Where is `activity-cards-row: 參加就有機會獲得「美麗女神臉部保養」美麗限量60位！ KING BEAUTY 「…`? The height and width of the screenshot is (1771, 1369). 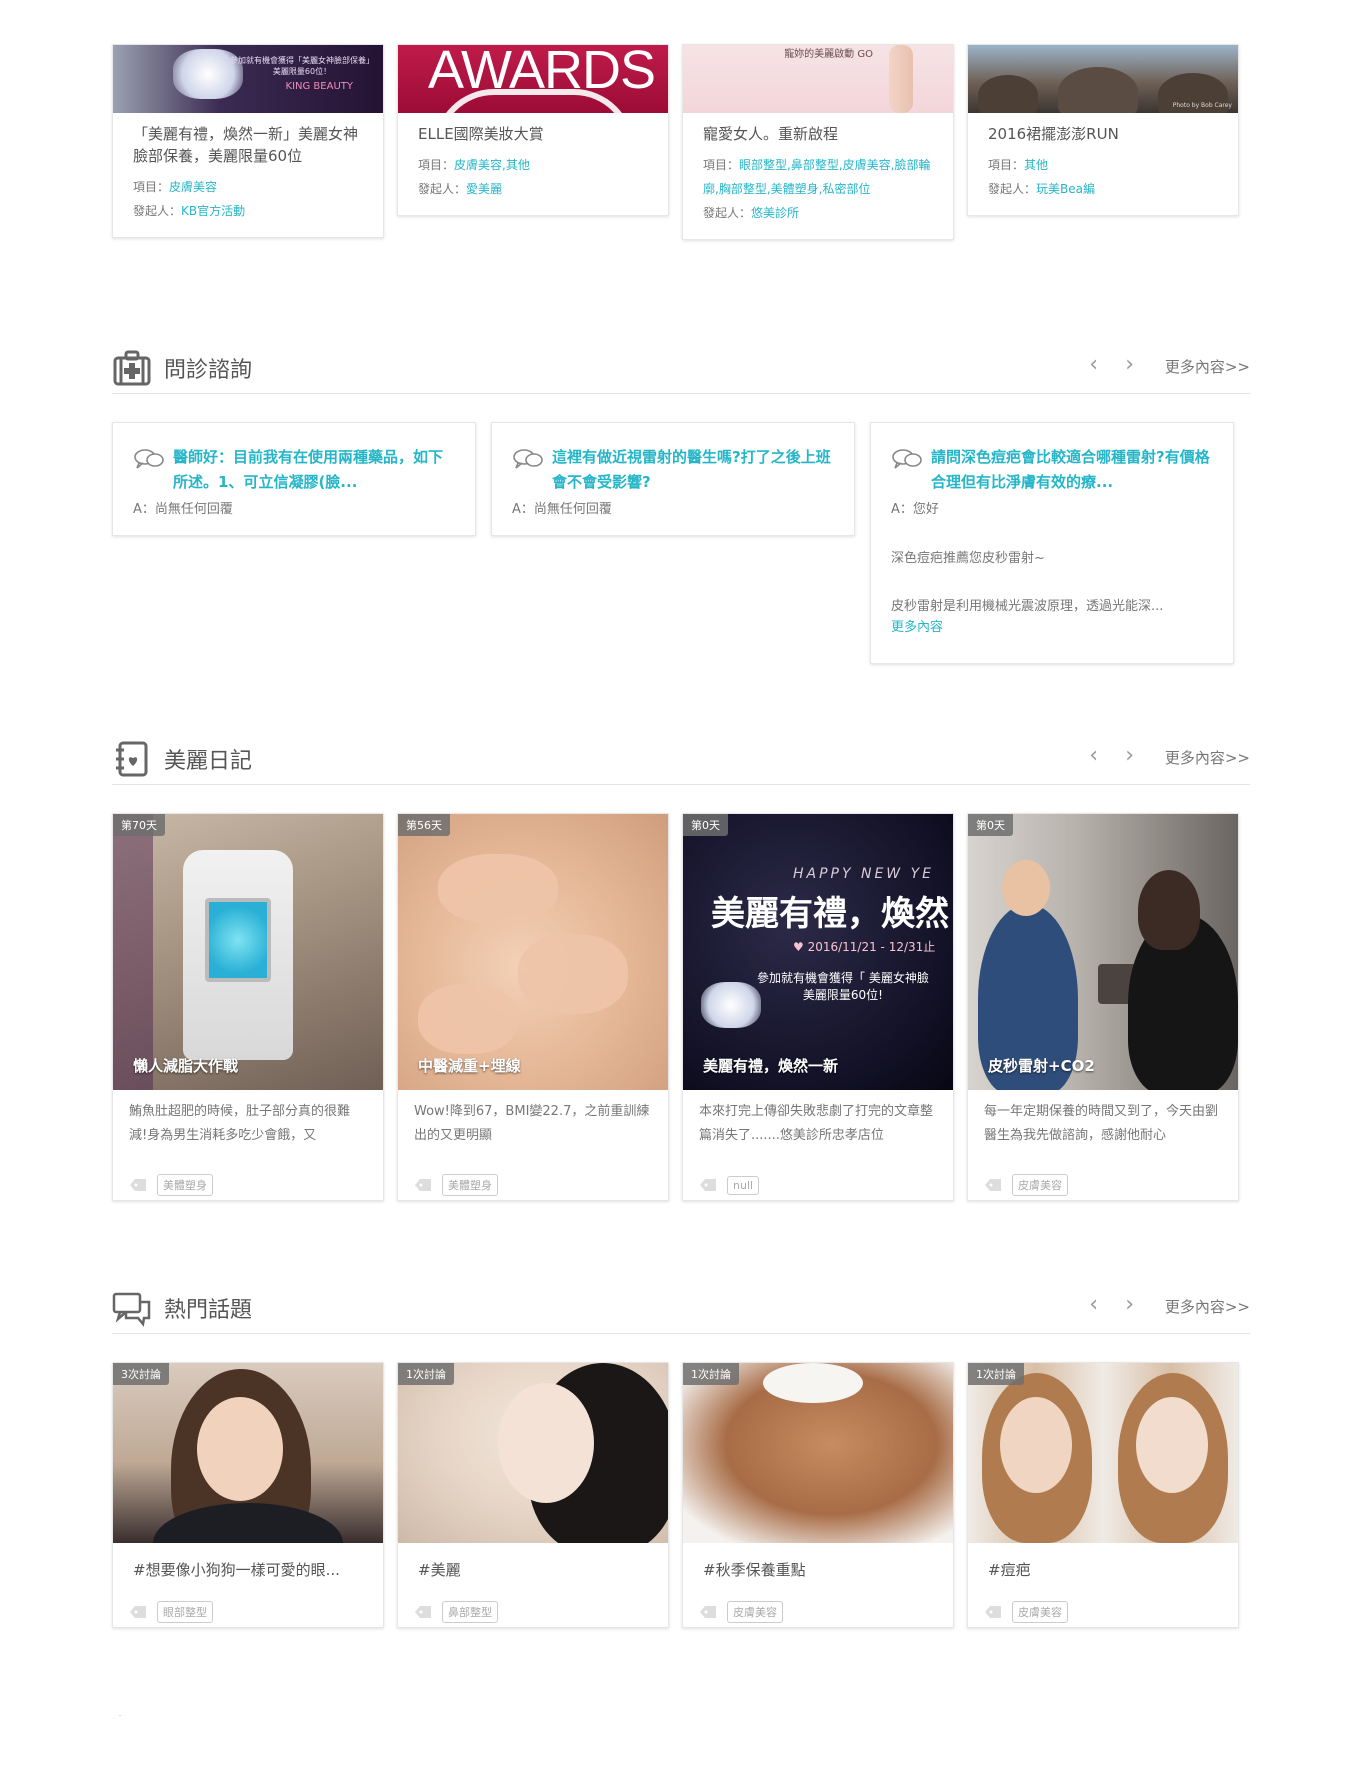
activity-cards-row: 參加就有機會獲得「美麗女神臉部保養」美麗限量60位！ KING BEAUTY 「… is located at coordinates (676, 164).